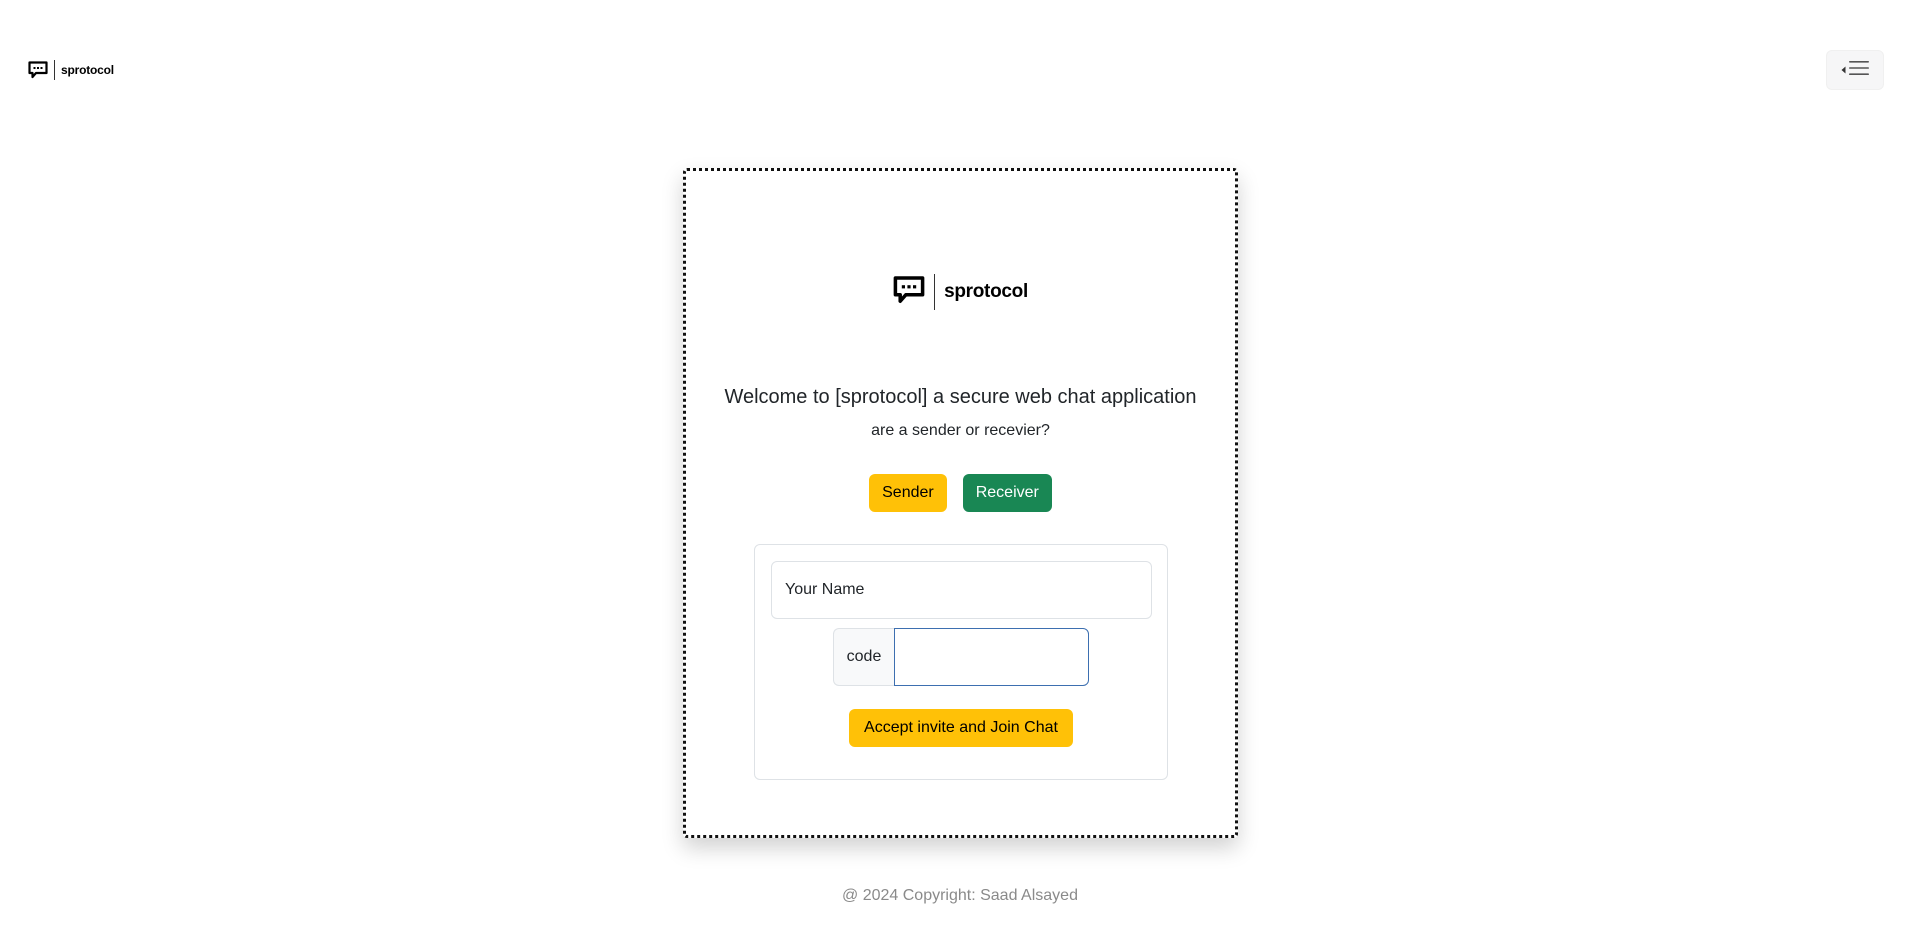 The height and width of the screenshot is (936, 1920). I want to click on accept-invite-button: Accept invite and Join Chat, so click(961, 728).